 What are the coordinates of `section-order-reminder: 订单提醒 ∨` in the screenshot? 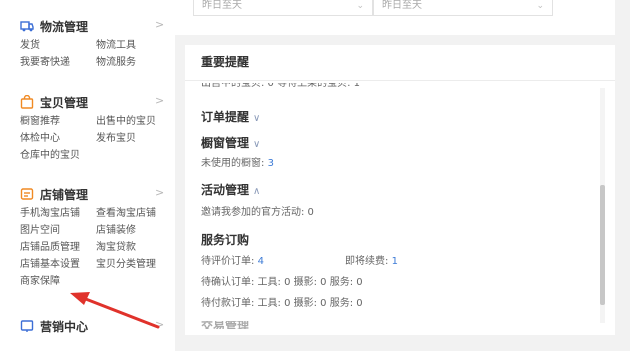 It's located at (230, 116).